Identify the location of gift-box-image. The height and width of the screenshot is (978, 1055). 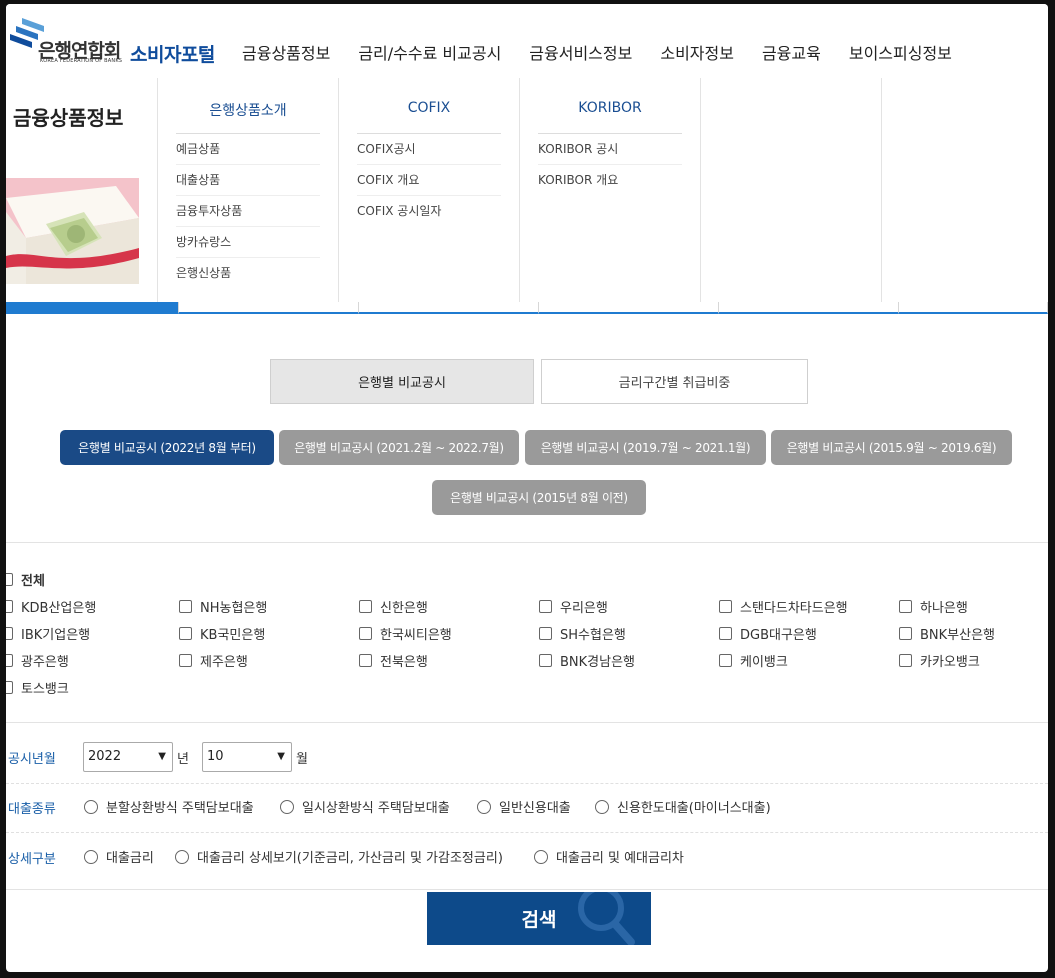
(72, 231).